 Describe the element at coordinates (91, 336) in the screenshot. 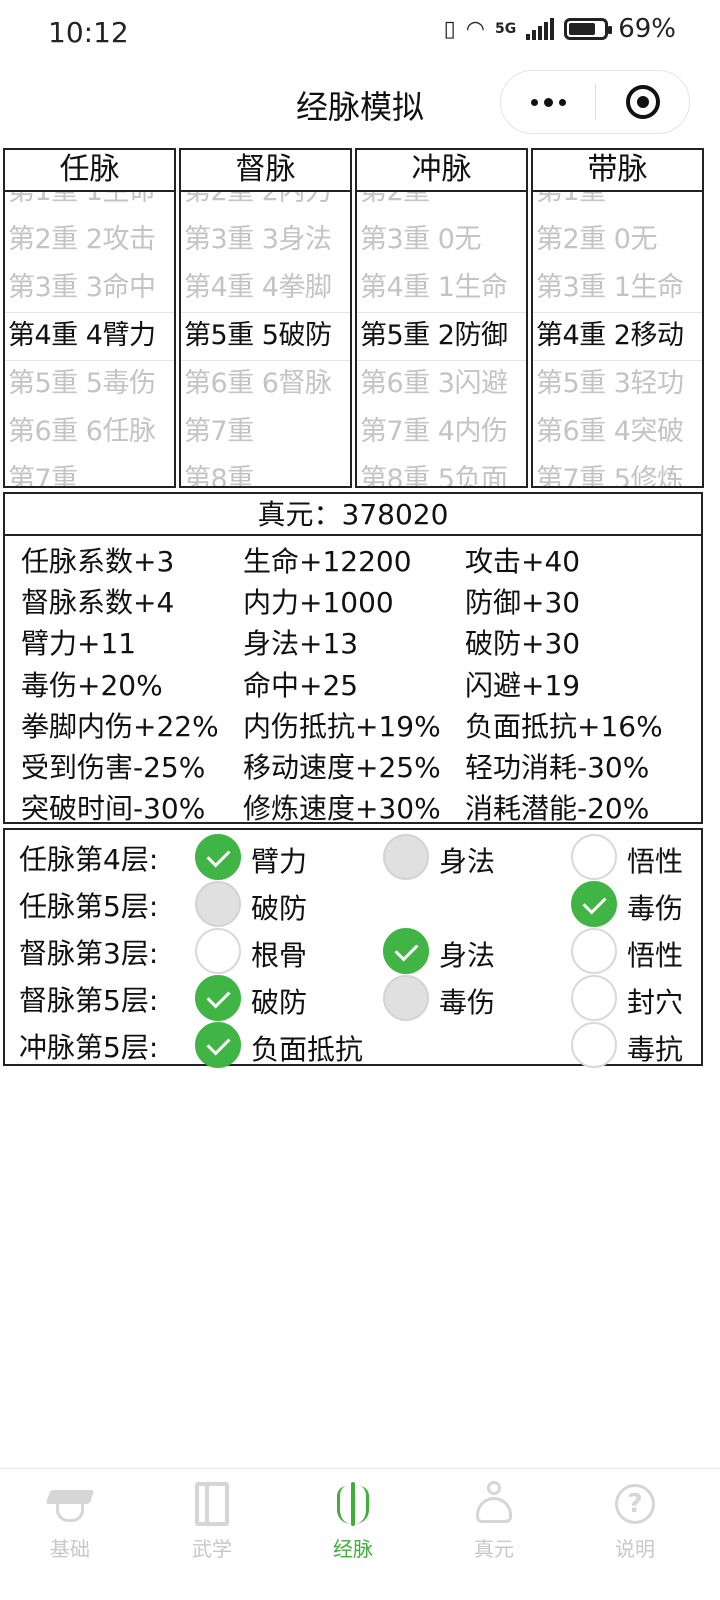

I see `picker-option: 第4重 4臂力` at that location.